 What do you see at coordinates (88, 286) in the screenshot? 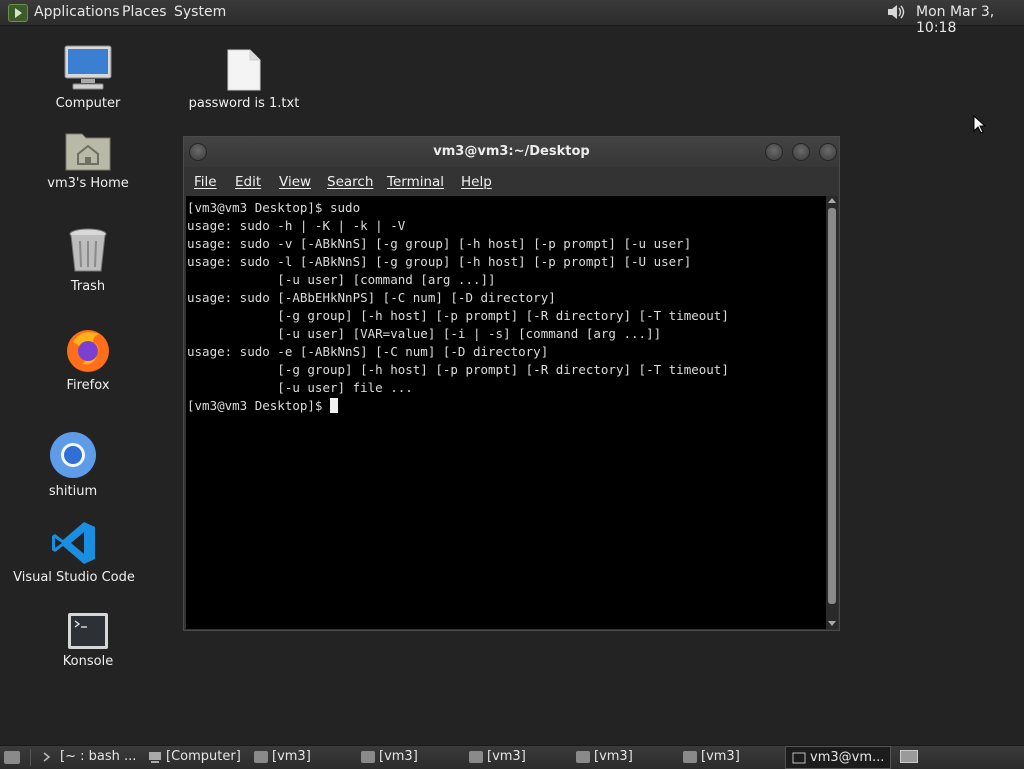
I see `trash-label: Trash` at bounding box center [88, 286].